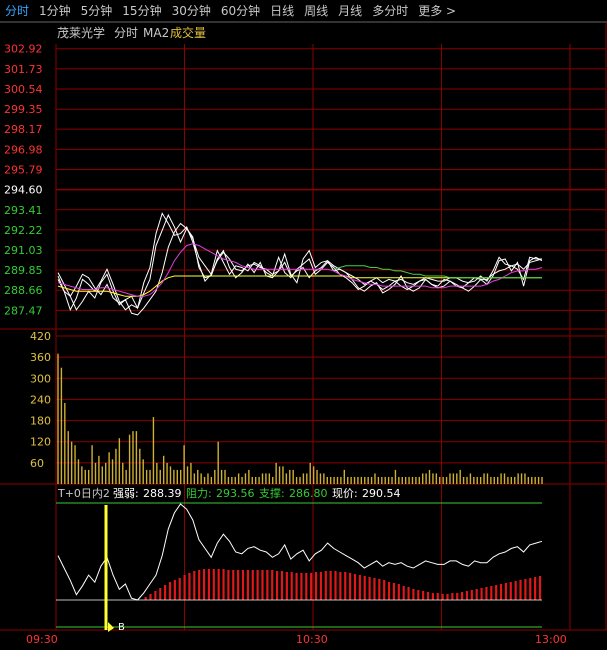 The image size is (607, 650). I want to click on volume-tick: 300, so click(40, 378).